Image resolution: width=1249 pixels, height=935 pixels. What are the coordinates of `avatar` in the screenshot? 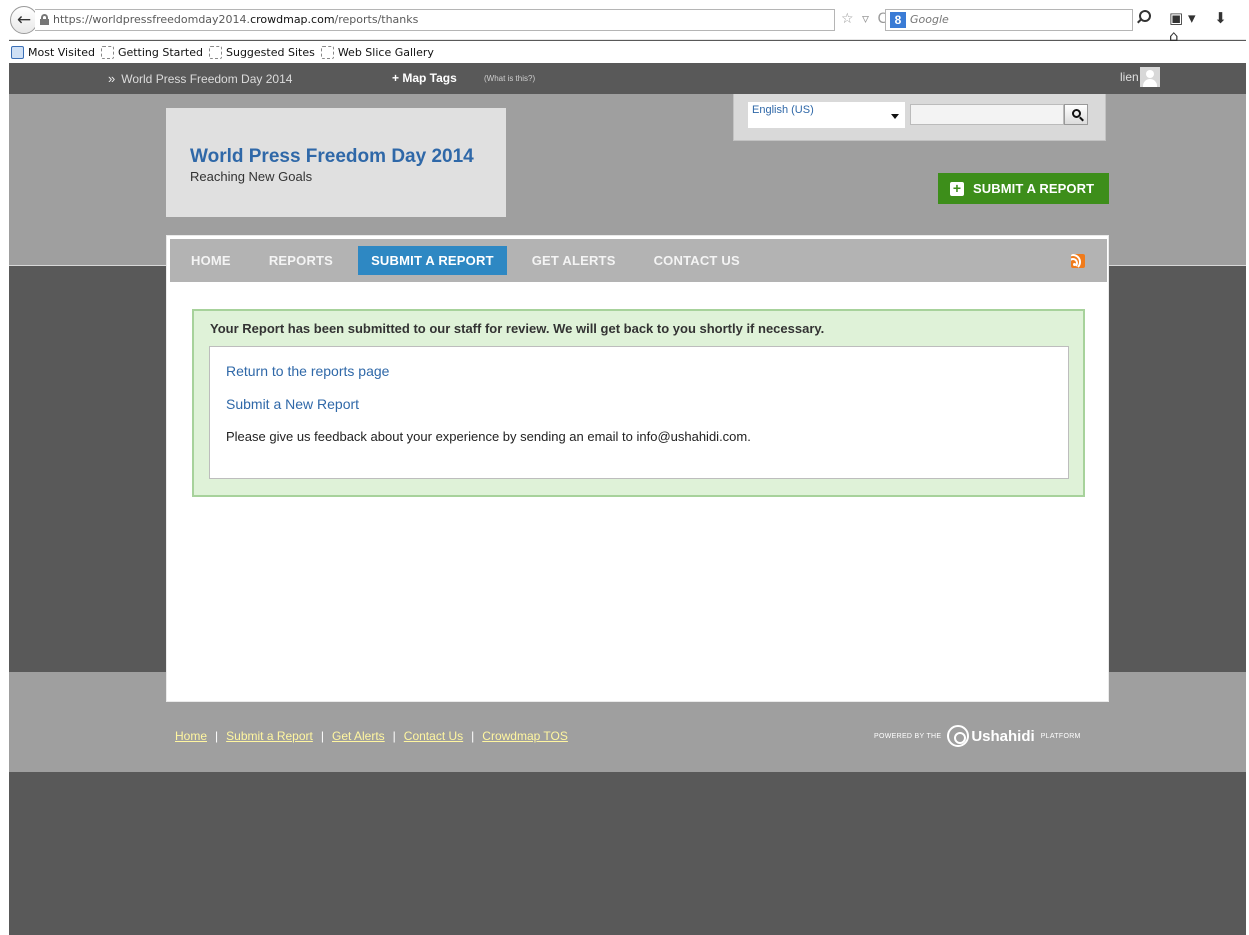 It's located at (1150, 77).